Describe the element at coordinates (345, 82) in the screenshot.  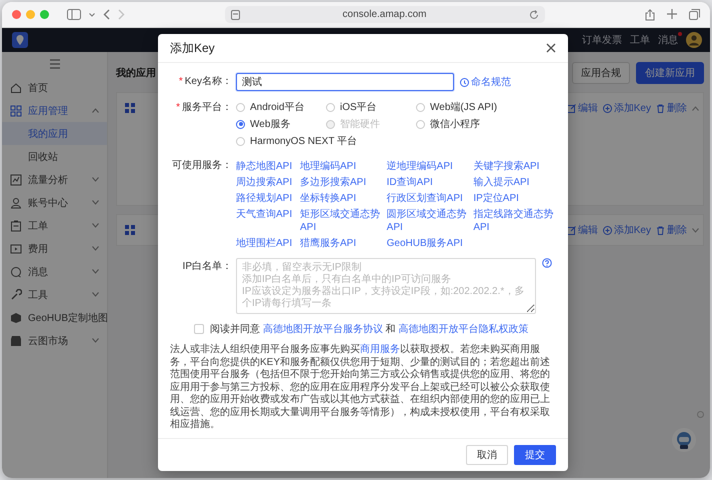
I see `key-name-field: 测试` at that location.